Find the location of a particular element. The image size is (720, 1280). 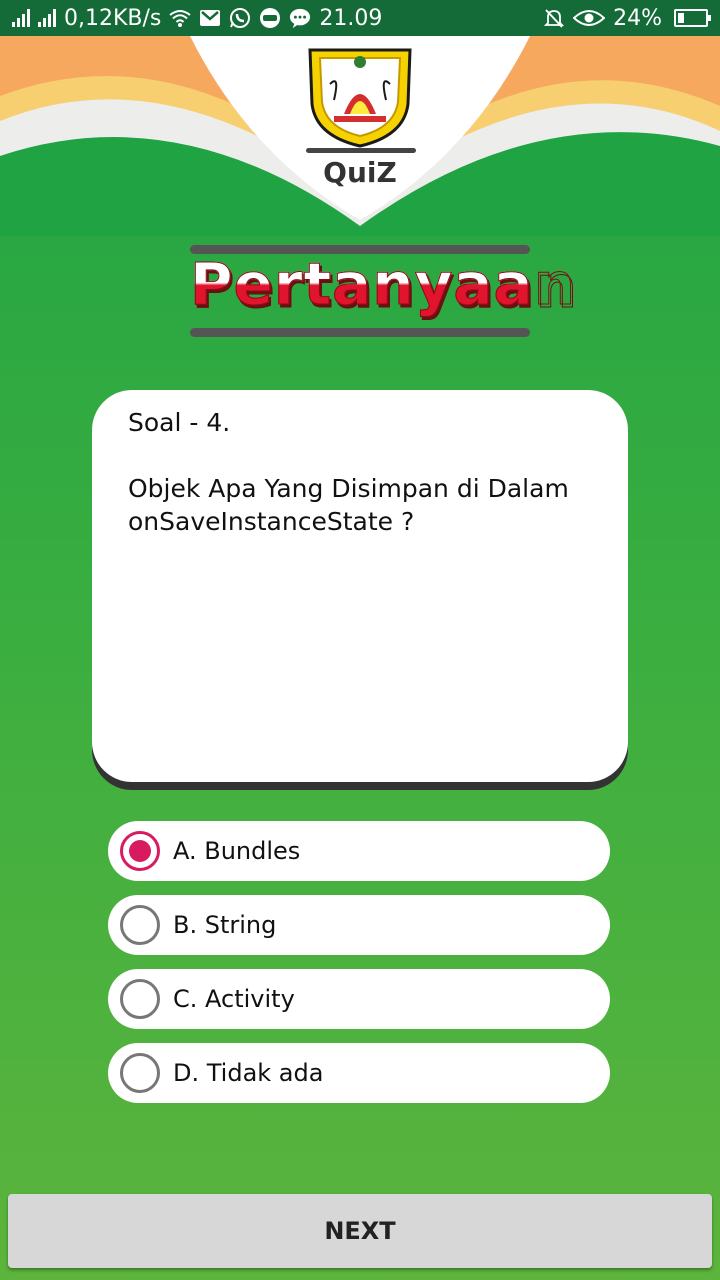

whatsapp-icon is located at coordinates (240, 18).